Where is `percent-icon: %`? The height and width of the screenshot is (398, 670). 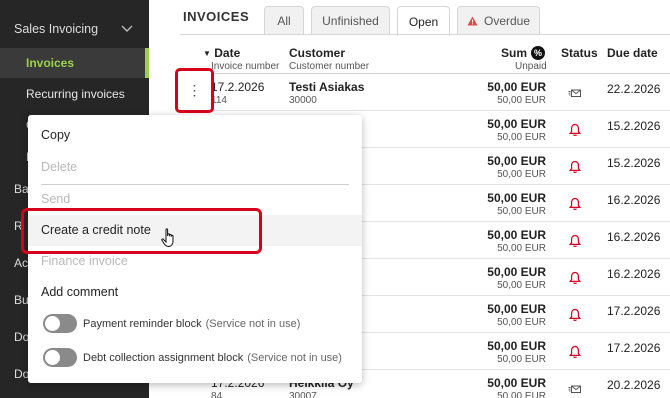 percent-icon: % is located at coordinates (538, 53).